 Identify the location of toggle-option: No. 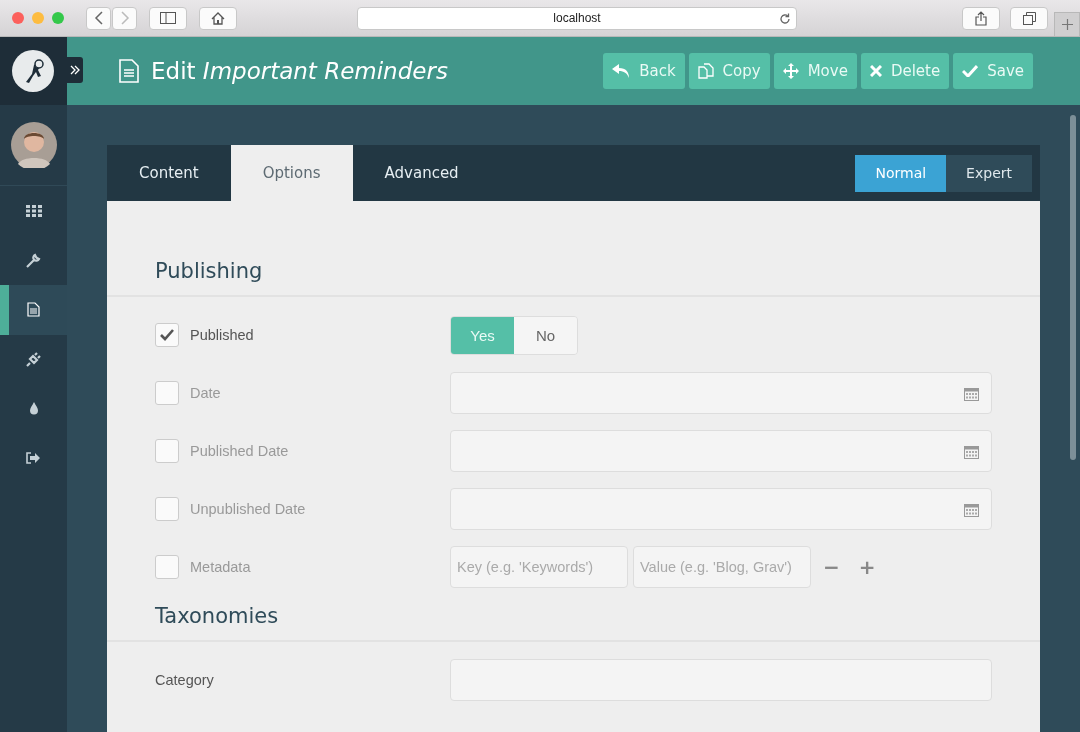
(545, 335).